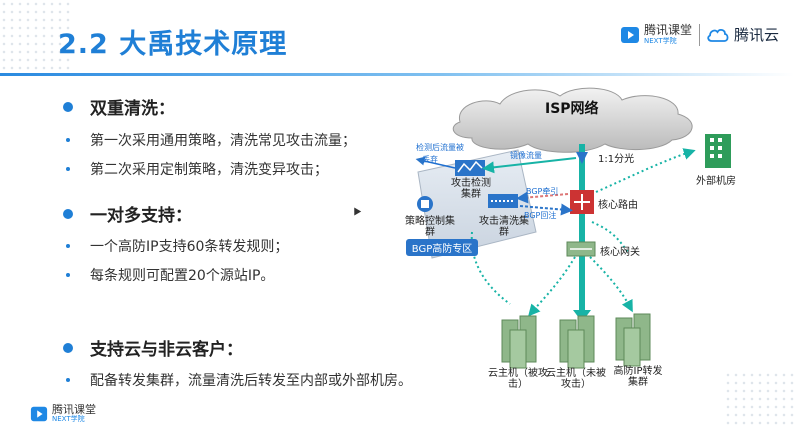 This screenshot has height=426, width=794. I want to click on section-cloud-support: 支持云与非云客户：, so click(153, 347).